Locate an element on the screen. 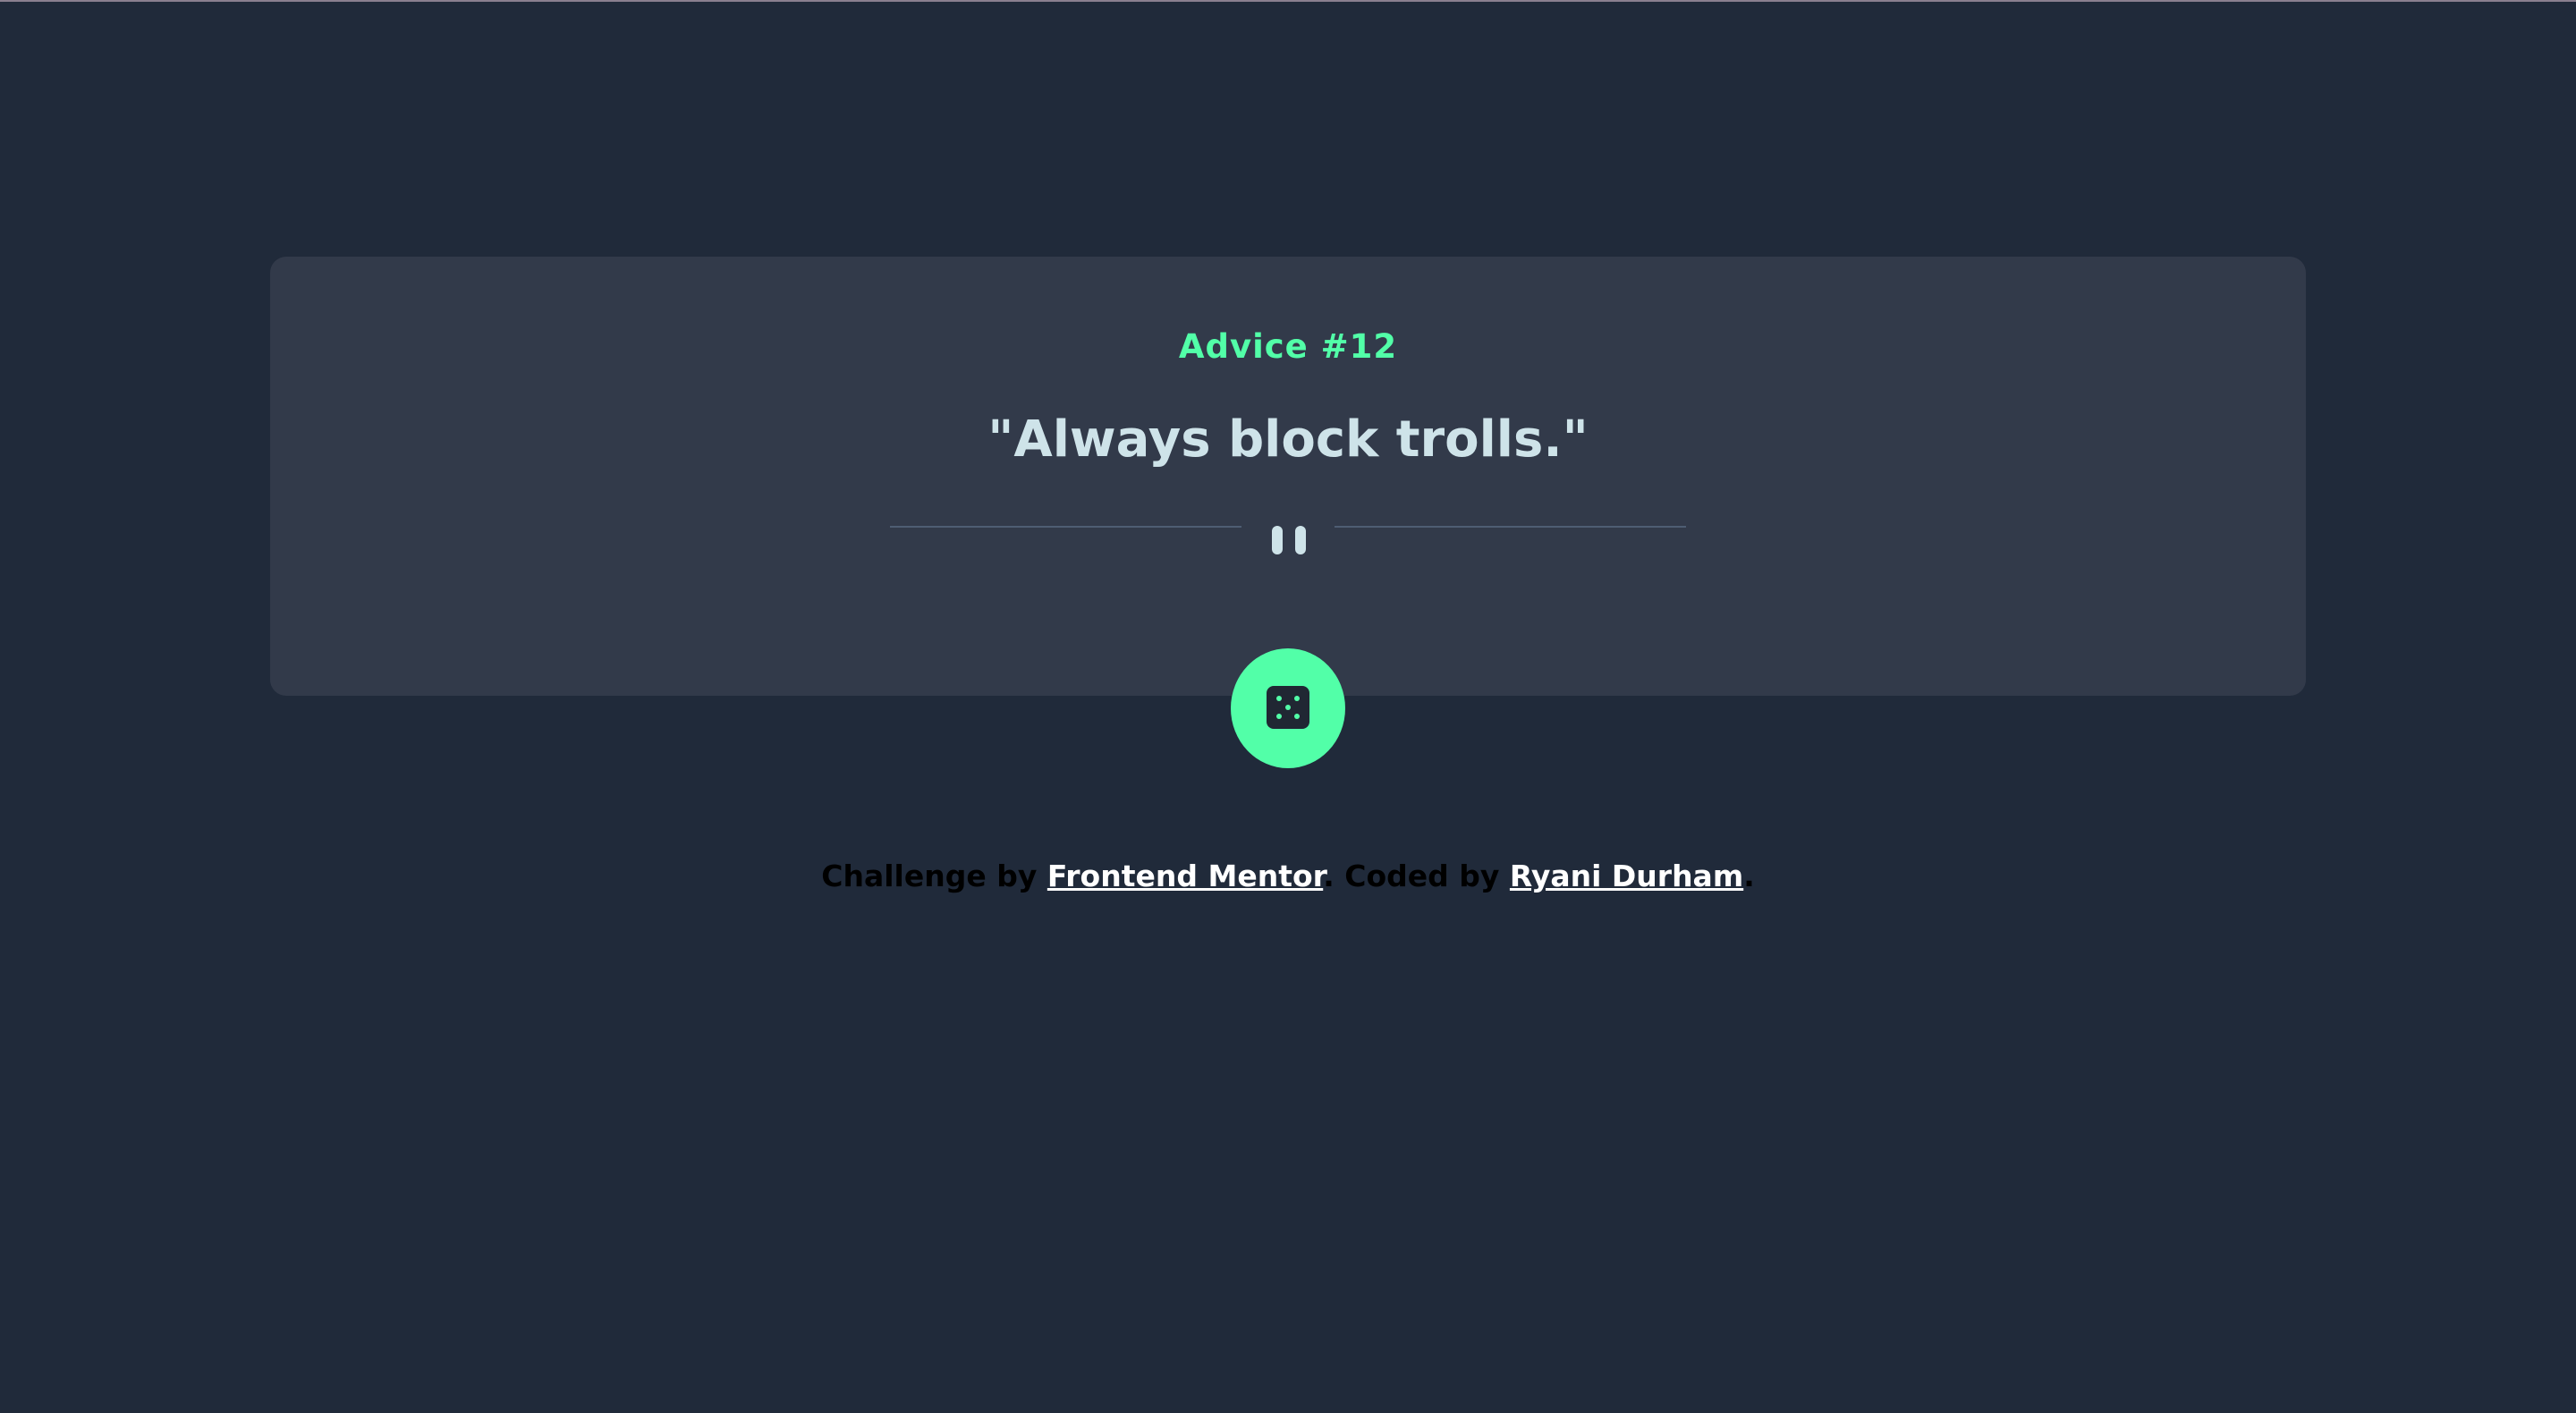 The image size is (2576, 1413). pause-icon is located at coordinates (1288, 540).